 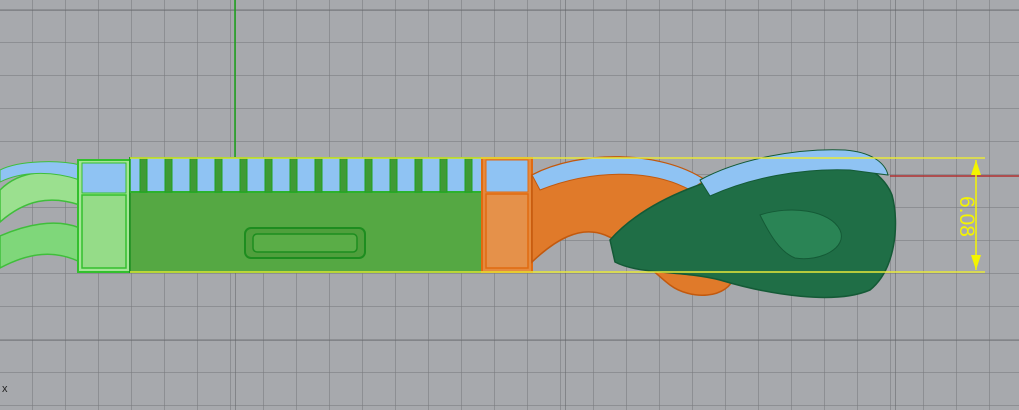 What do you see at coordinates (306, 215) in the screenshot?
I see `center-bar` at bounding box center [306, 215].